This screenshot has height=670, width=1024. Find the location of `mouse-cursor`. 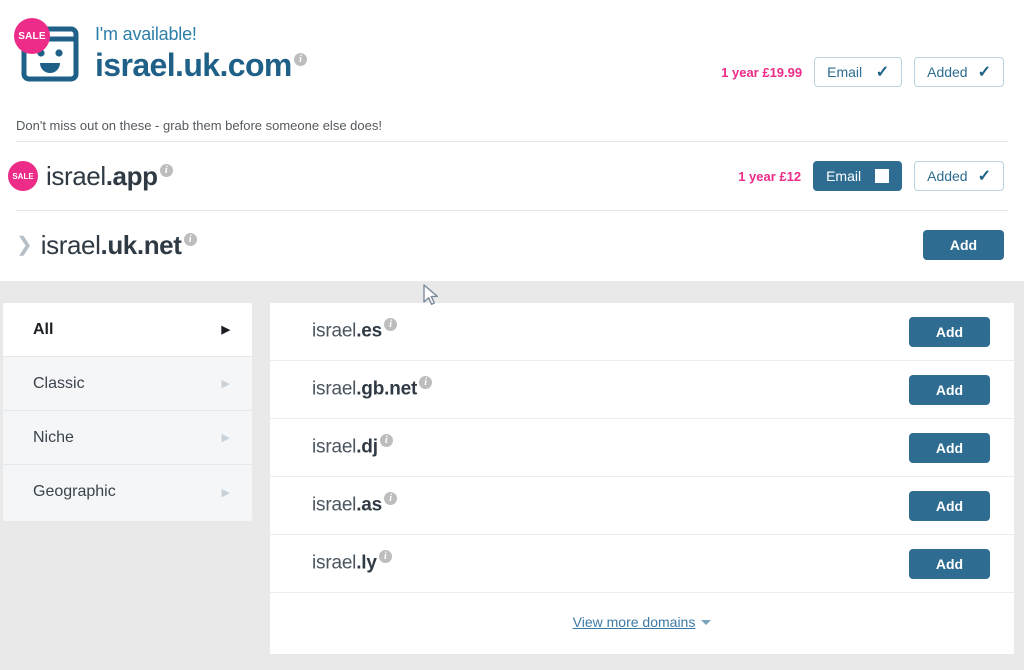

mouse-cursor is located at coordinates (430, 294).